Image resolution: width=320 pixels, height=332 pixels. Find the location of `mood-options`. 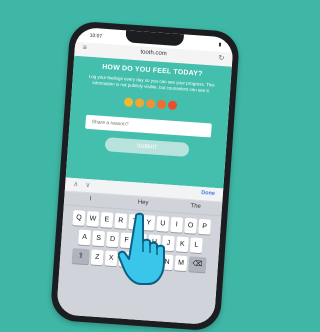

mood-options is located at coordinates (150, 104).